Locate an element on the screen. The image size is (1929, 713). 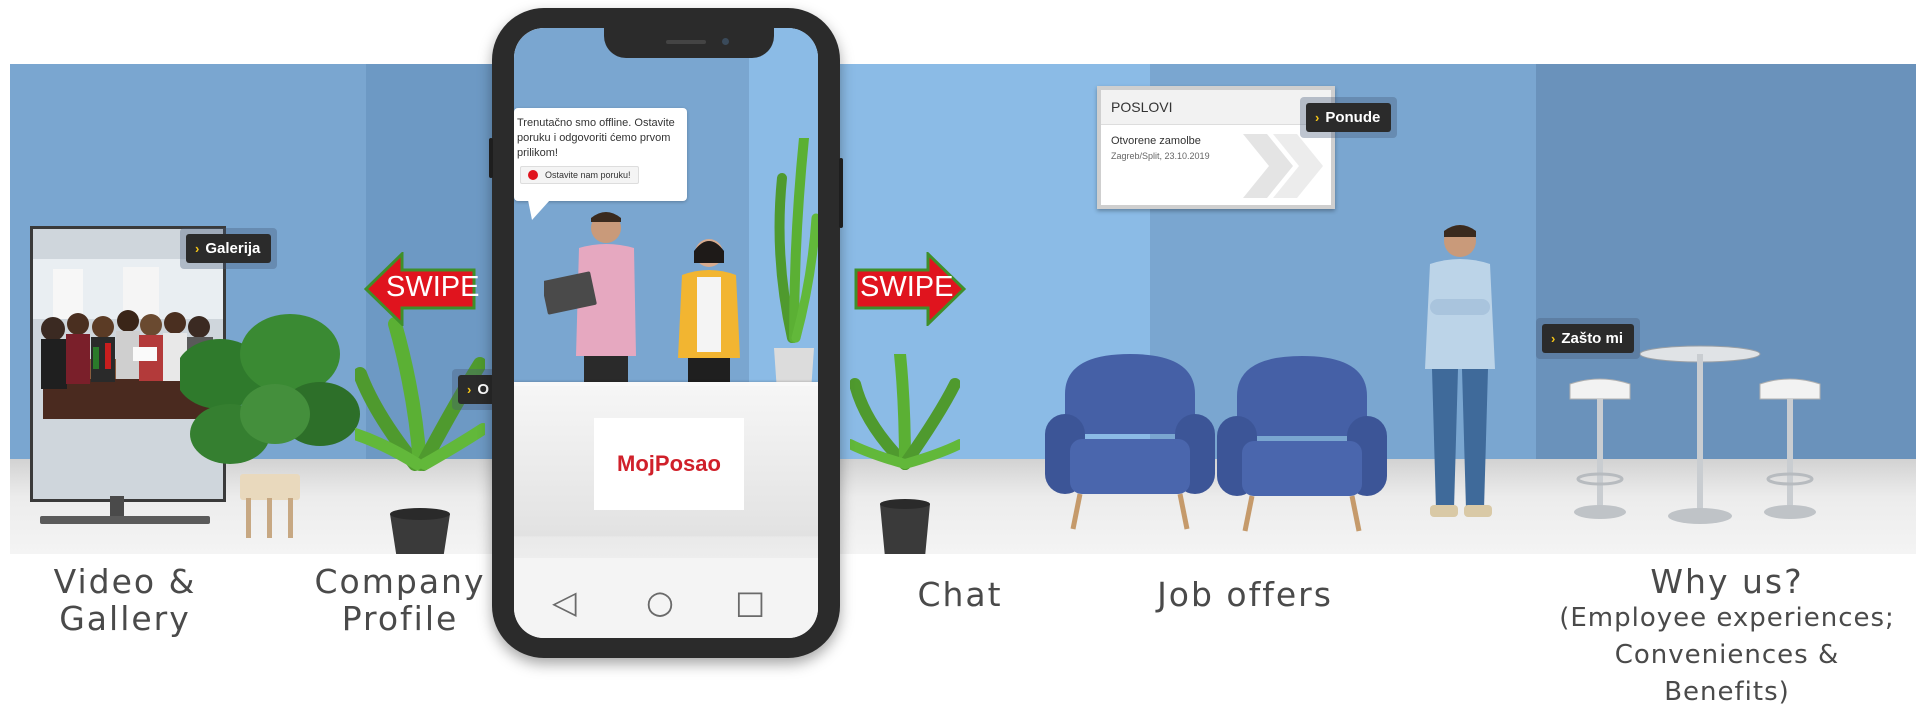
caption-job-offers: Job offers is located at coordinates (1245, 594).